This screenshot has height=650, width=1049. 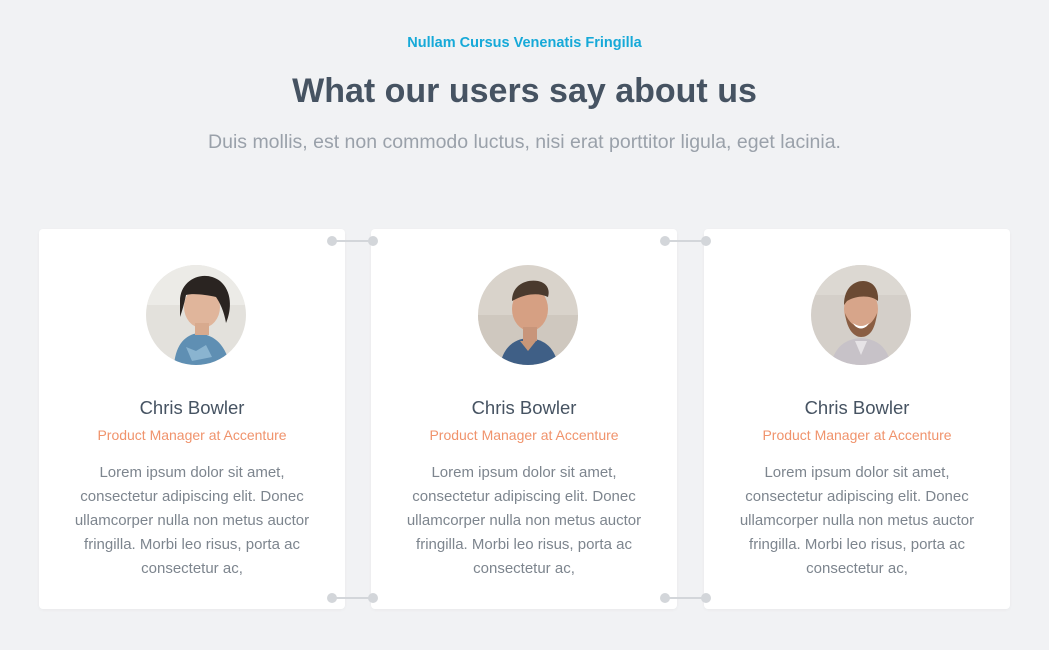 What do you see at coordinates (528, 315) in the screenshot?
I see `man-portrait-icon` at bounding box center [528, 315].